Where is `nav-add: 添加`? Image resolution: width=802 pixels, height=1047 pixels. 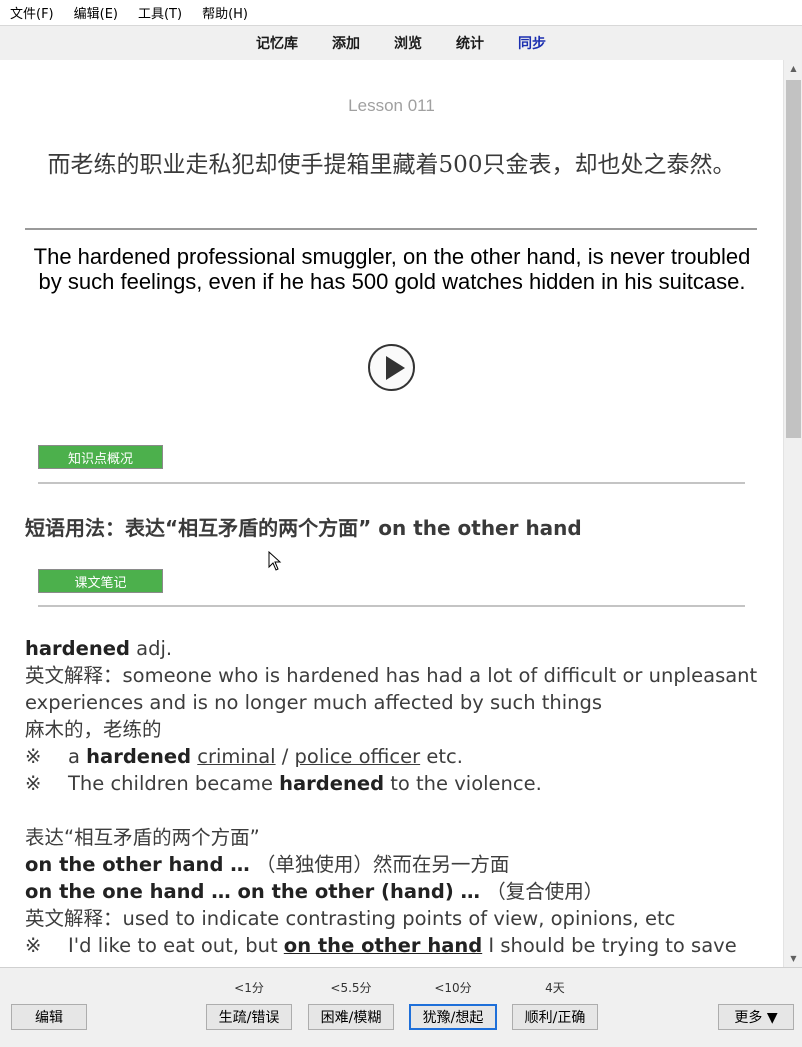 nav-add: 添加 is located at coordinates (346, 43).